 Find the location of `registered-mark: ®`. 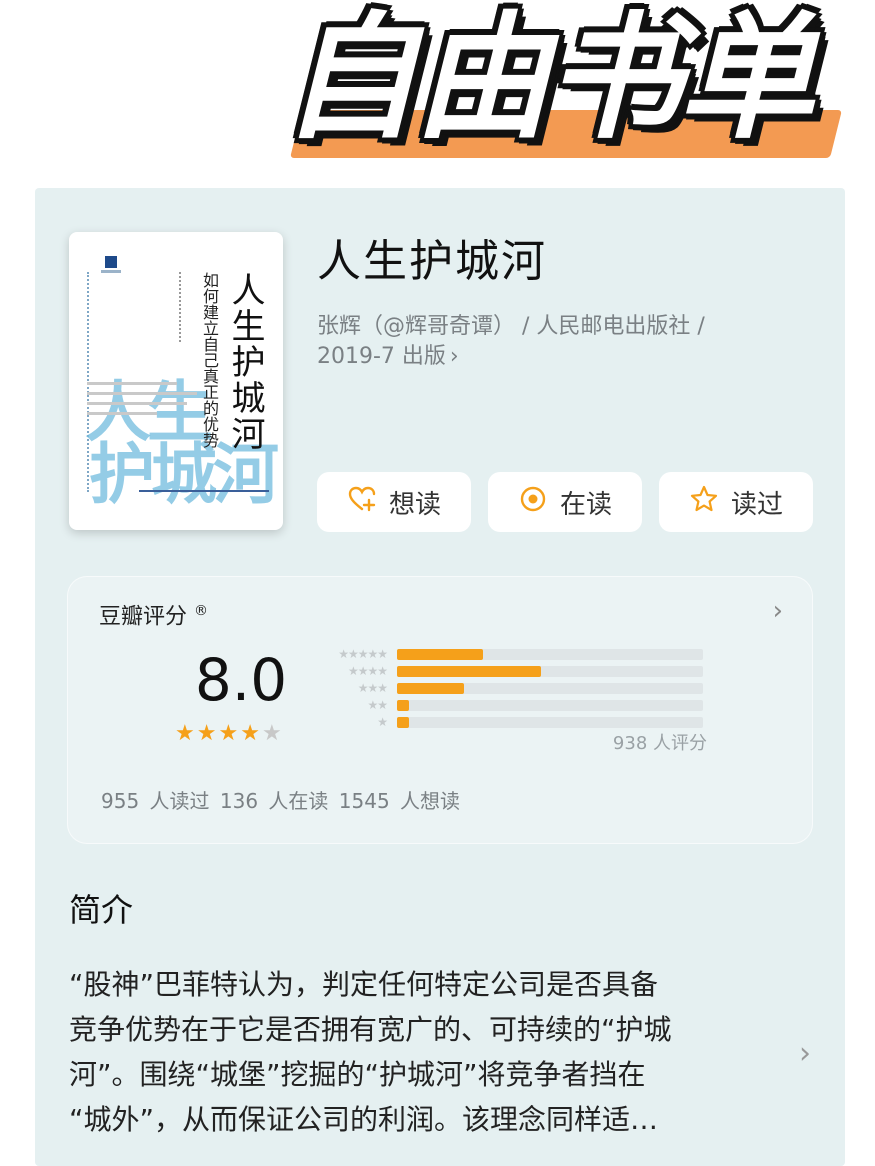

registered-mark: ® is located at coordinates (201, 611).